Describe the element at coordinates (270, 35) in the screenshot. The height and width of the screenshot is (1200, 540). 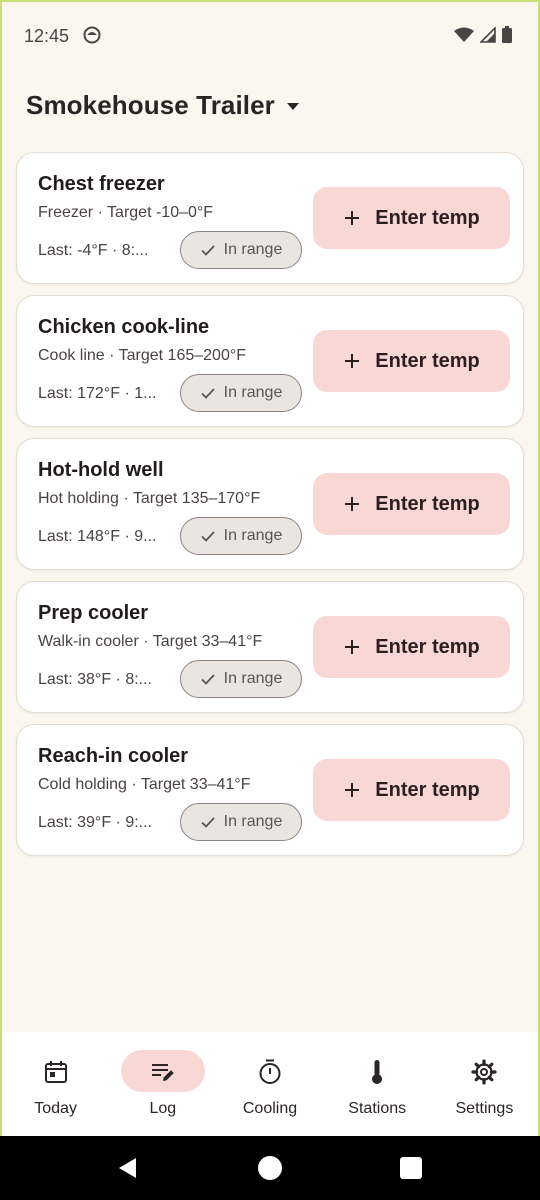
I see `status-bar: 12:45` at that location.